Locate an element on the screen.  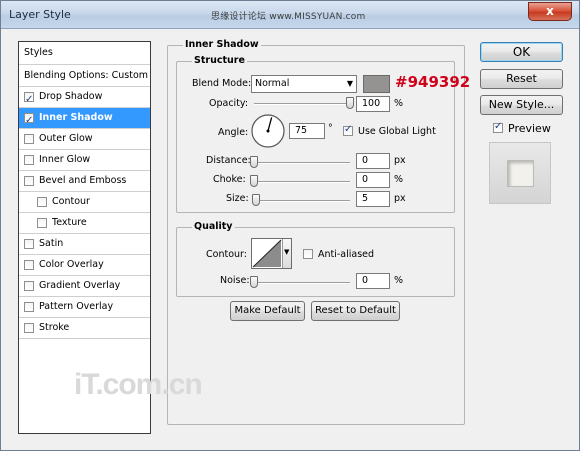
blend-mode-label: Blend Mode: is located at coordinates (222, 83).